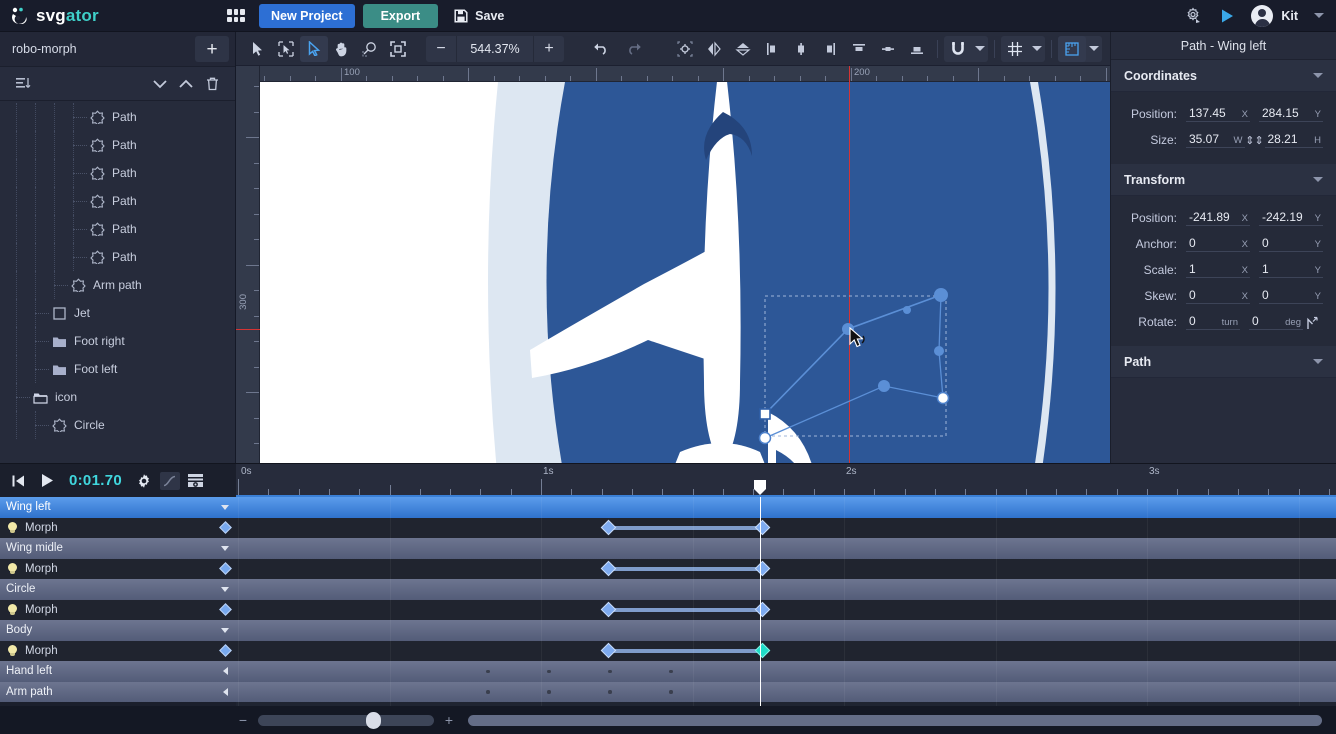 The width and height of the screenshot is (1336, 734). I want to click on play-button, so click(47, 481).